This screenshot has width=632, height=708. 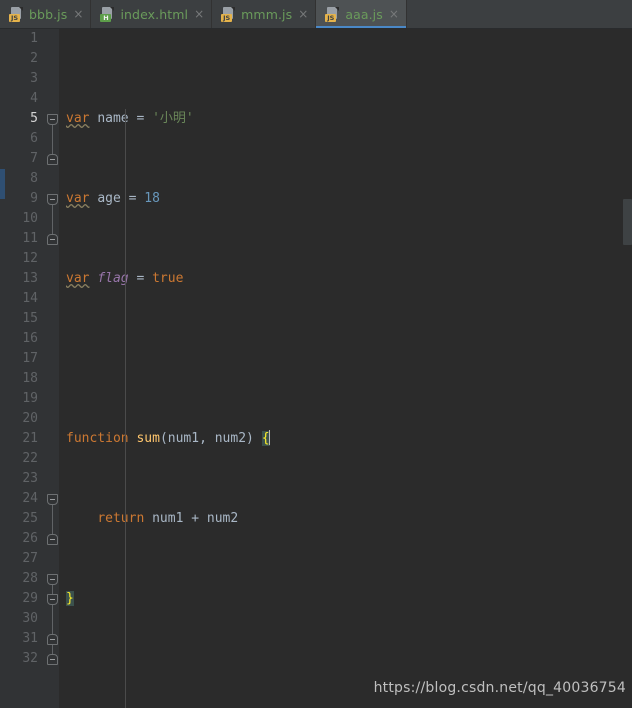 I want to click on line-number: 15, so click(x=30, y=318).